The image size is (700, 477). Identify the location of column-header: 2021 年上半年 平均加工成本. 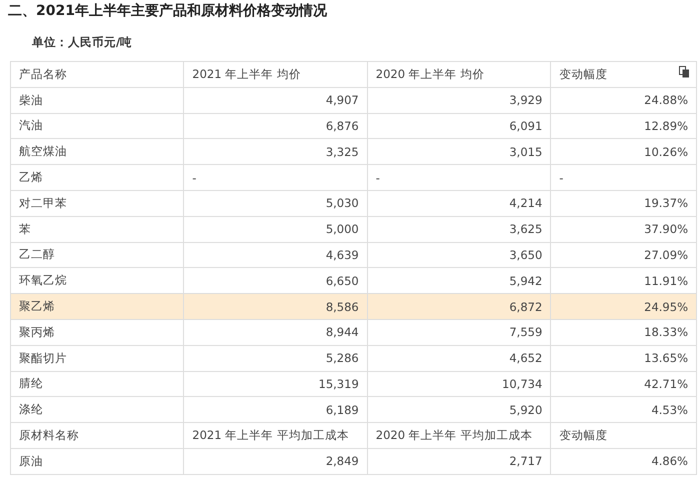
(276, 435).